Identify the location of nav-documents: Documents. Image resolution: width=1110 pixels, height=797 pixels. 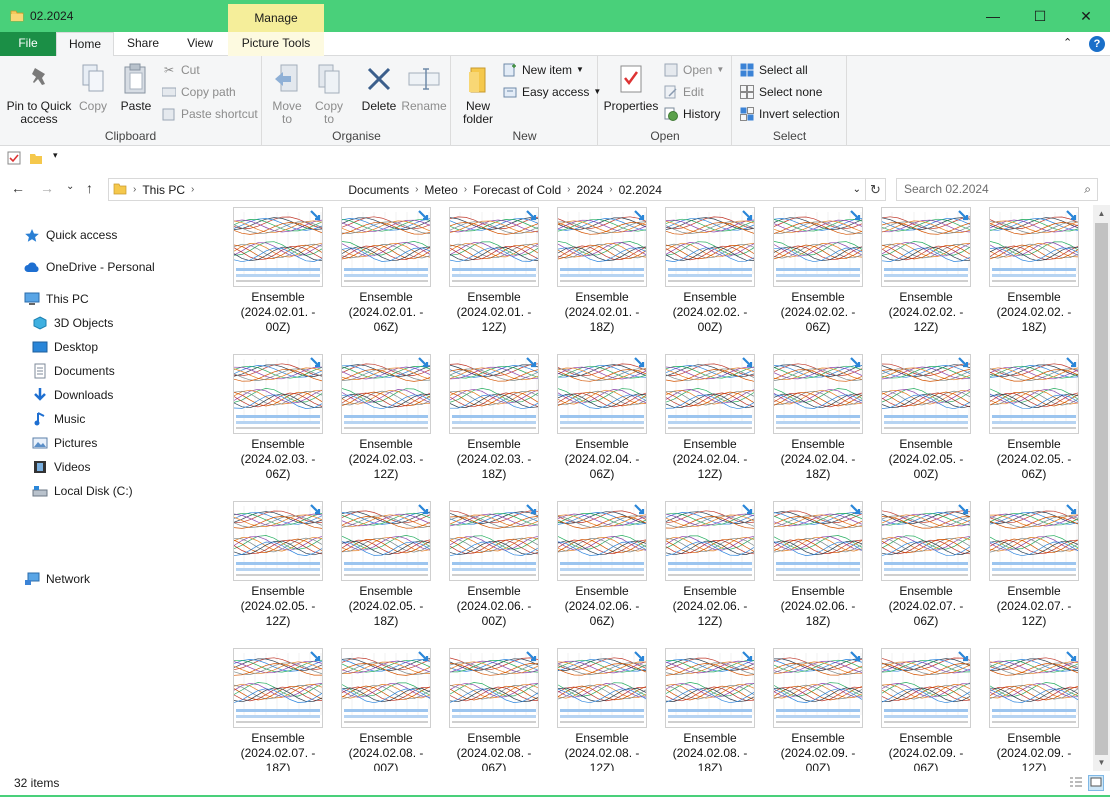
(73, 371).